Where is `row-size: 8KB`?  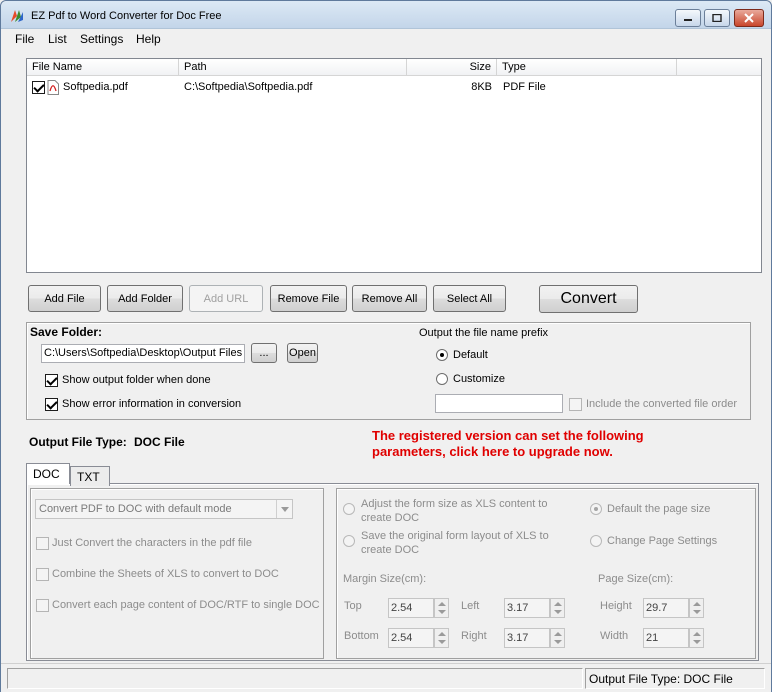 row-size: 8KB is located at coordinates (481, 87).